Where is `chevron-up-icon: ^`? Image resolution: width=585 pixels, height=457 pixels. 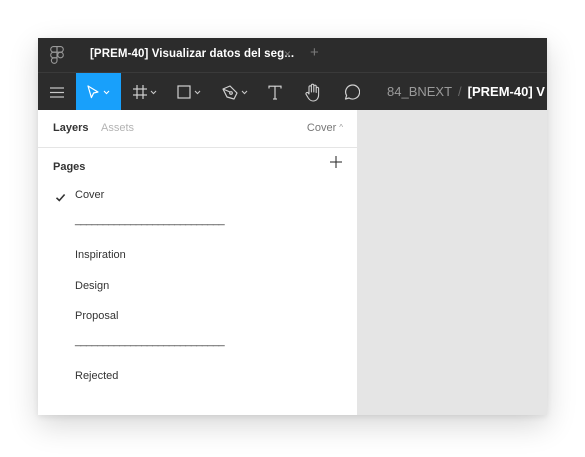
chevron-up-icon: ^ is located at coordinates (341, 127).